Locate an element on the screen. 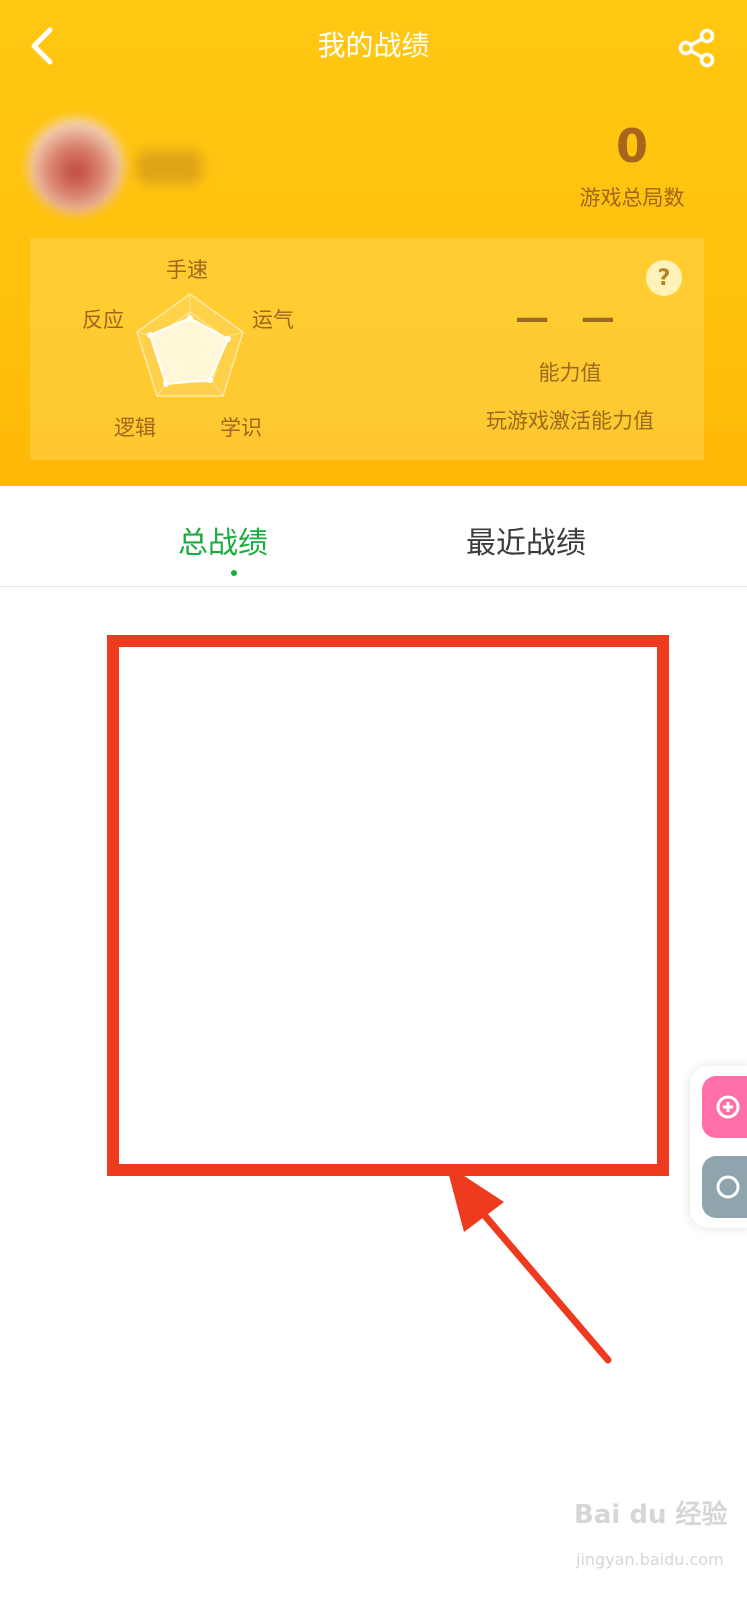 This screenshot has height=1599, width=747. ability-label: 能力值 is located at coordinates (570, 373).